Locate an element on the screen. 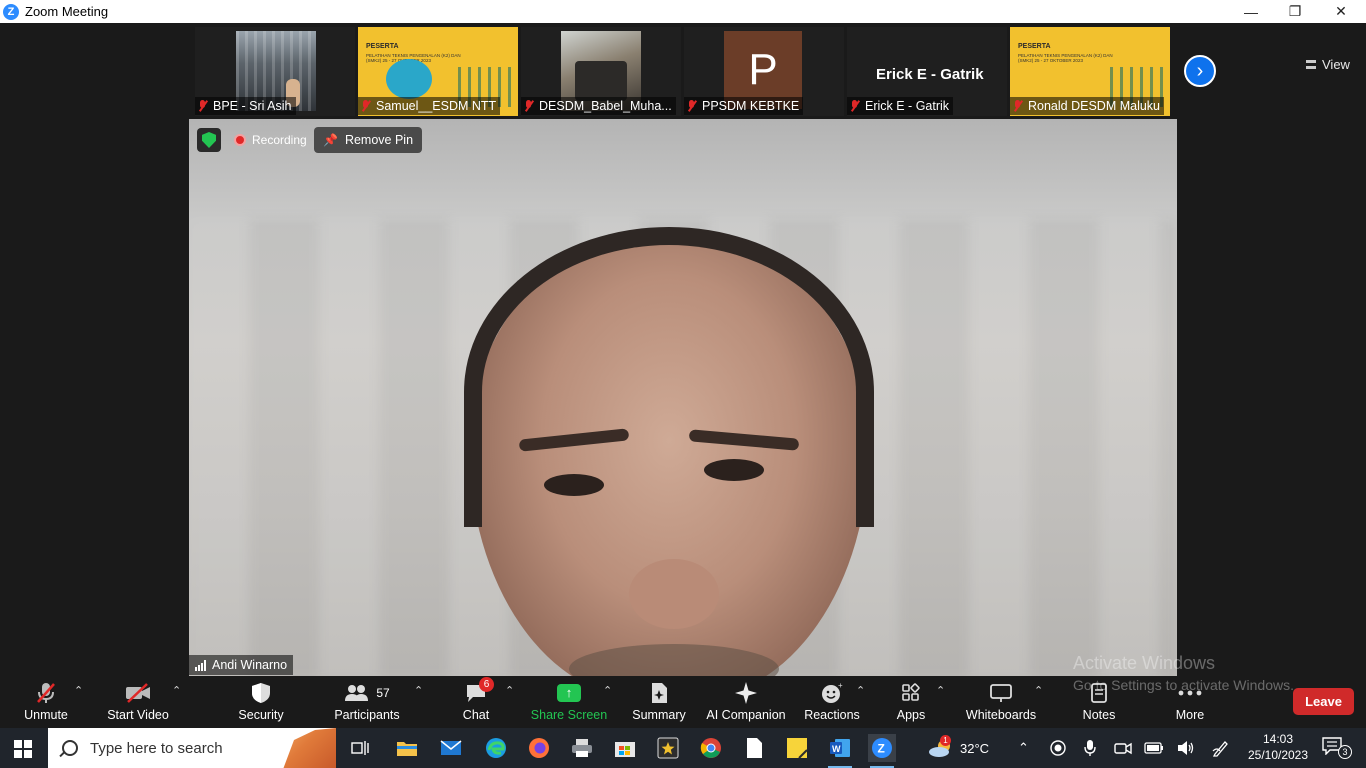  task-view-icon is located at coordinates (360, 748).